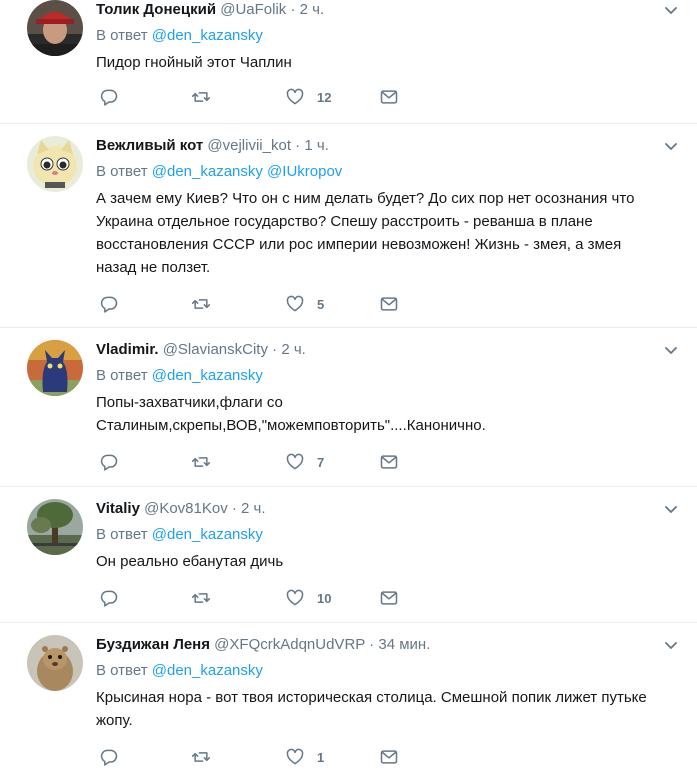  I want to click on like-button: 5, so click(304, 304).